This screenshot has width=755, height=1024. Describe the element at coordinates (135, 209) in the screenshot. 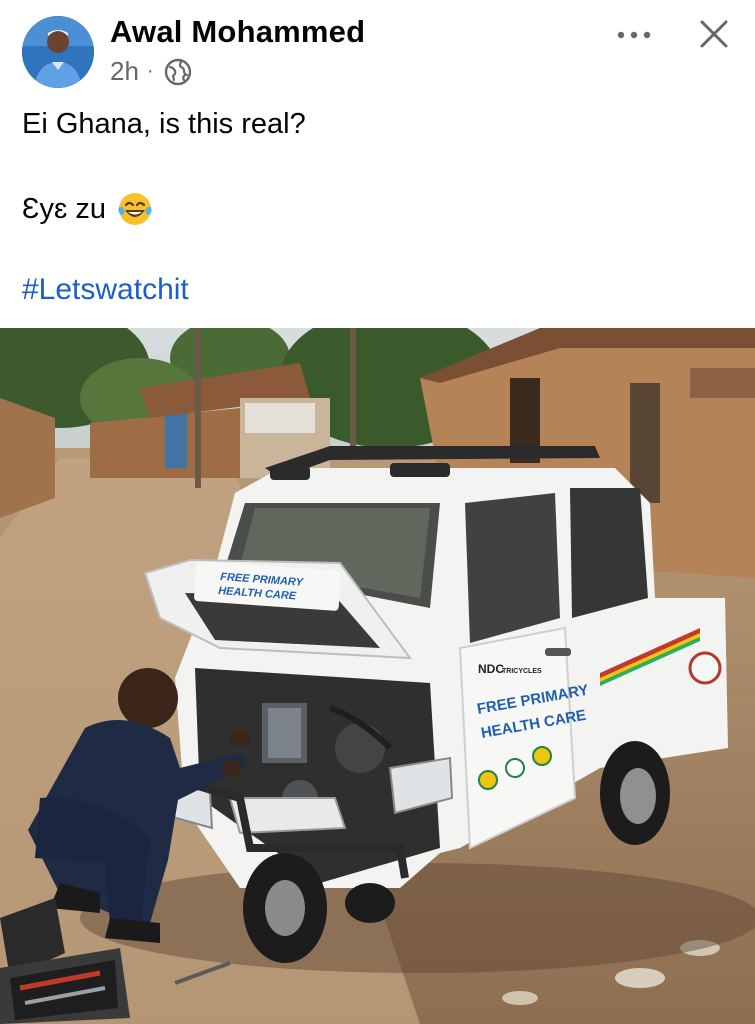

I see `laughing-tears-emoji-icon` at that location.